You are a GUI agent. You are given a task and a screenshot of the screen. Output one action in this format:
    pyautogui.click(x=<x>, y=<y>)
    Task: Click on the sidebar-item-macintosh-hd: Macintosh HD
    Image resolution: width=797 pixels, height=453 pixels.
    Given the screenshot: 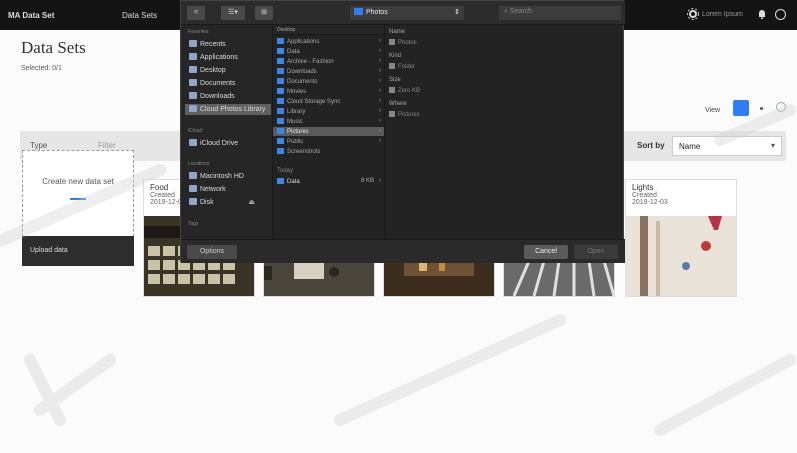 What is the action you would take?
    pyautogui.click(x=228, y=176)
    